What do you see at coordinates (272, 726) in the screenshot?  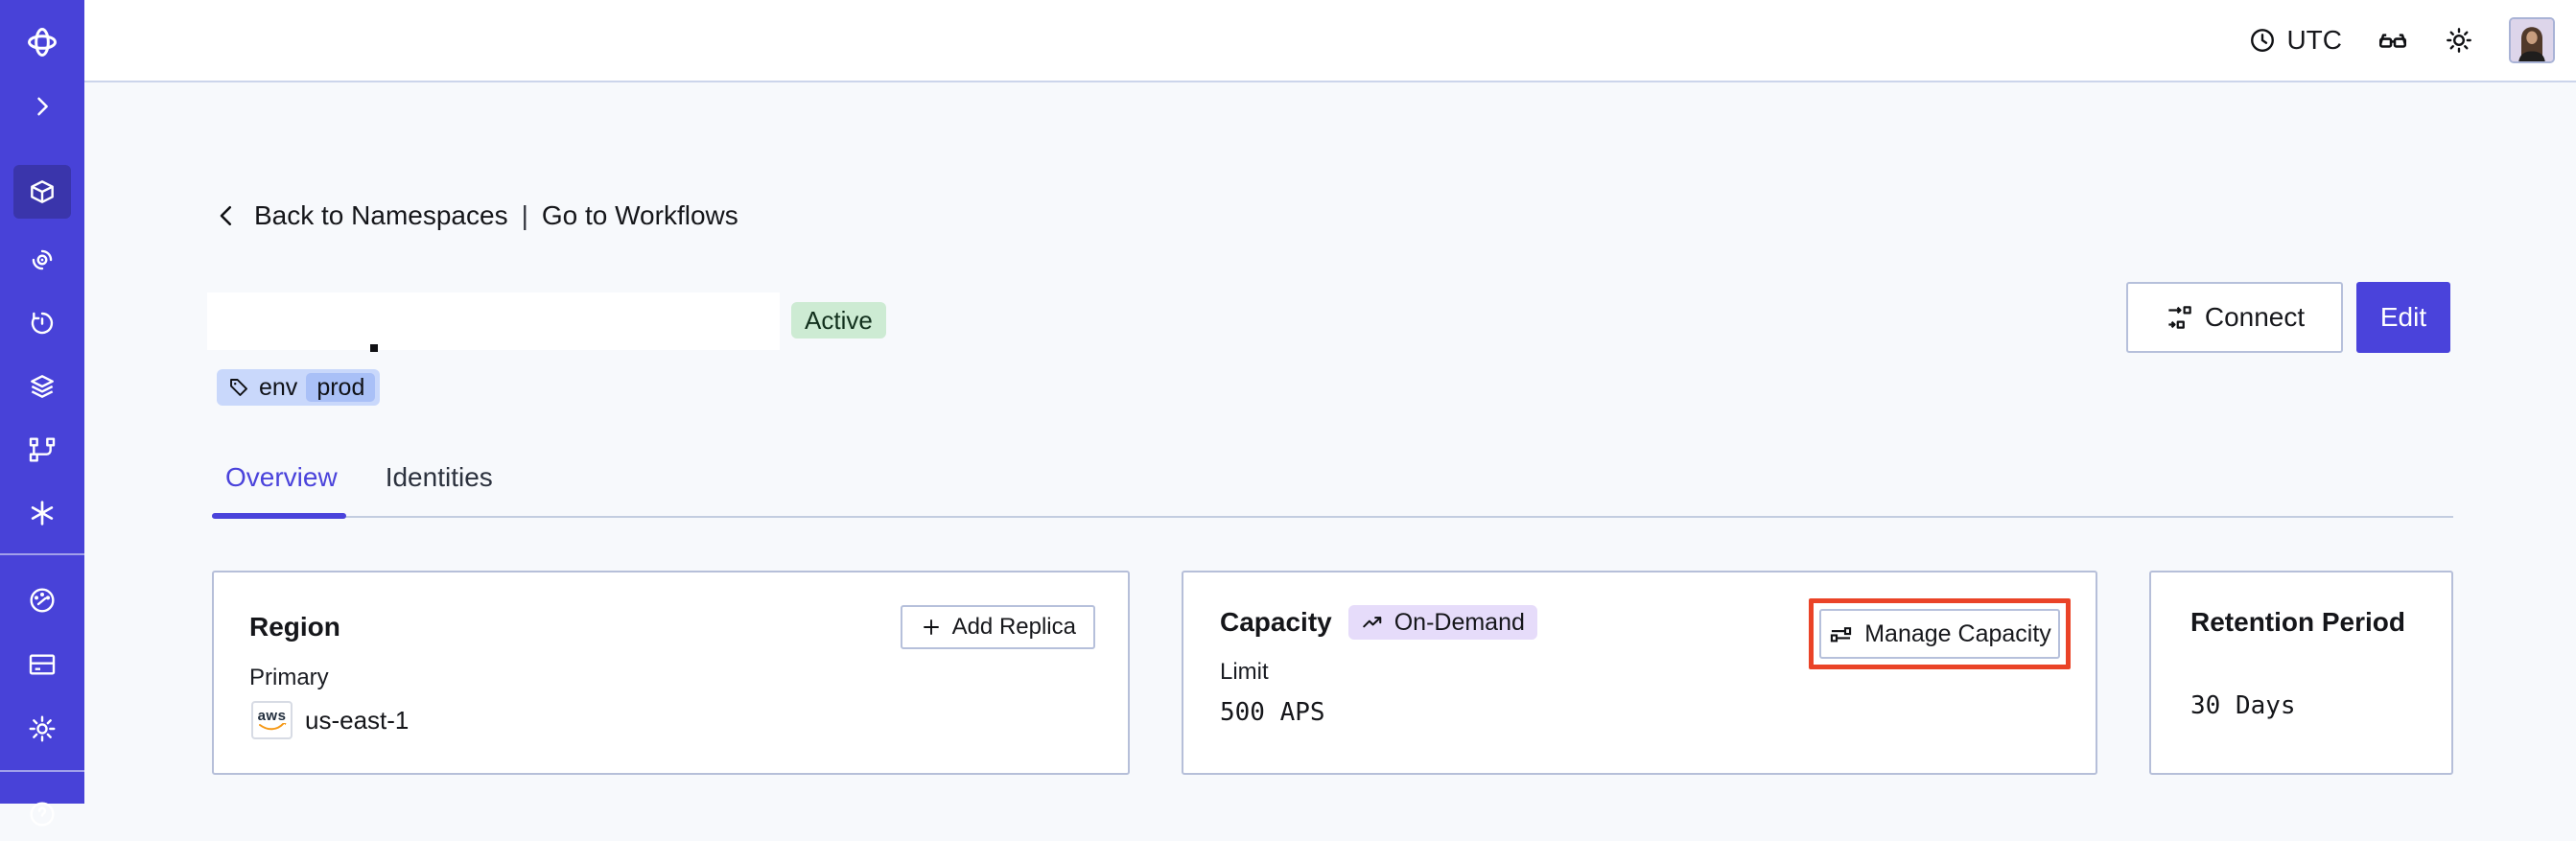 I see `aws-smile-icon` at bounding box center [272, 726].